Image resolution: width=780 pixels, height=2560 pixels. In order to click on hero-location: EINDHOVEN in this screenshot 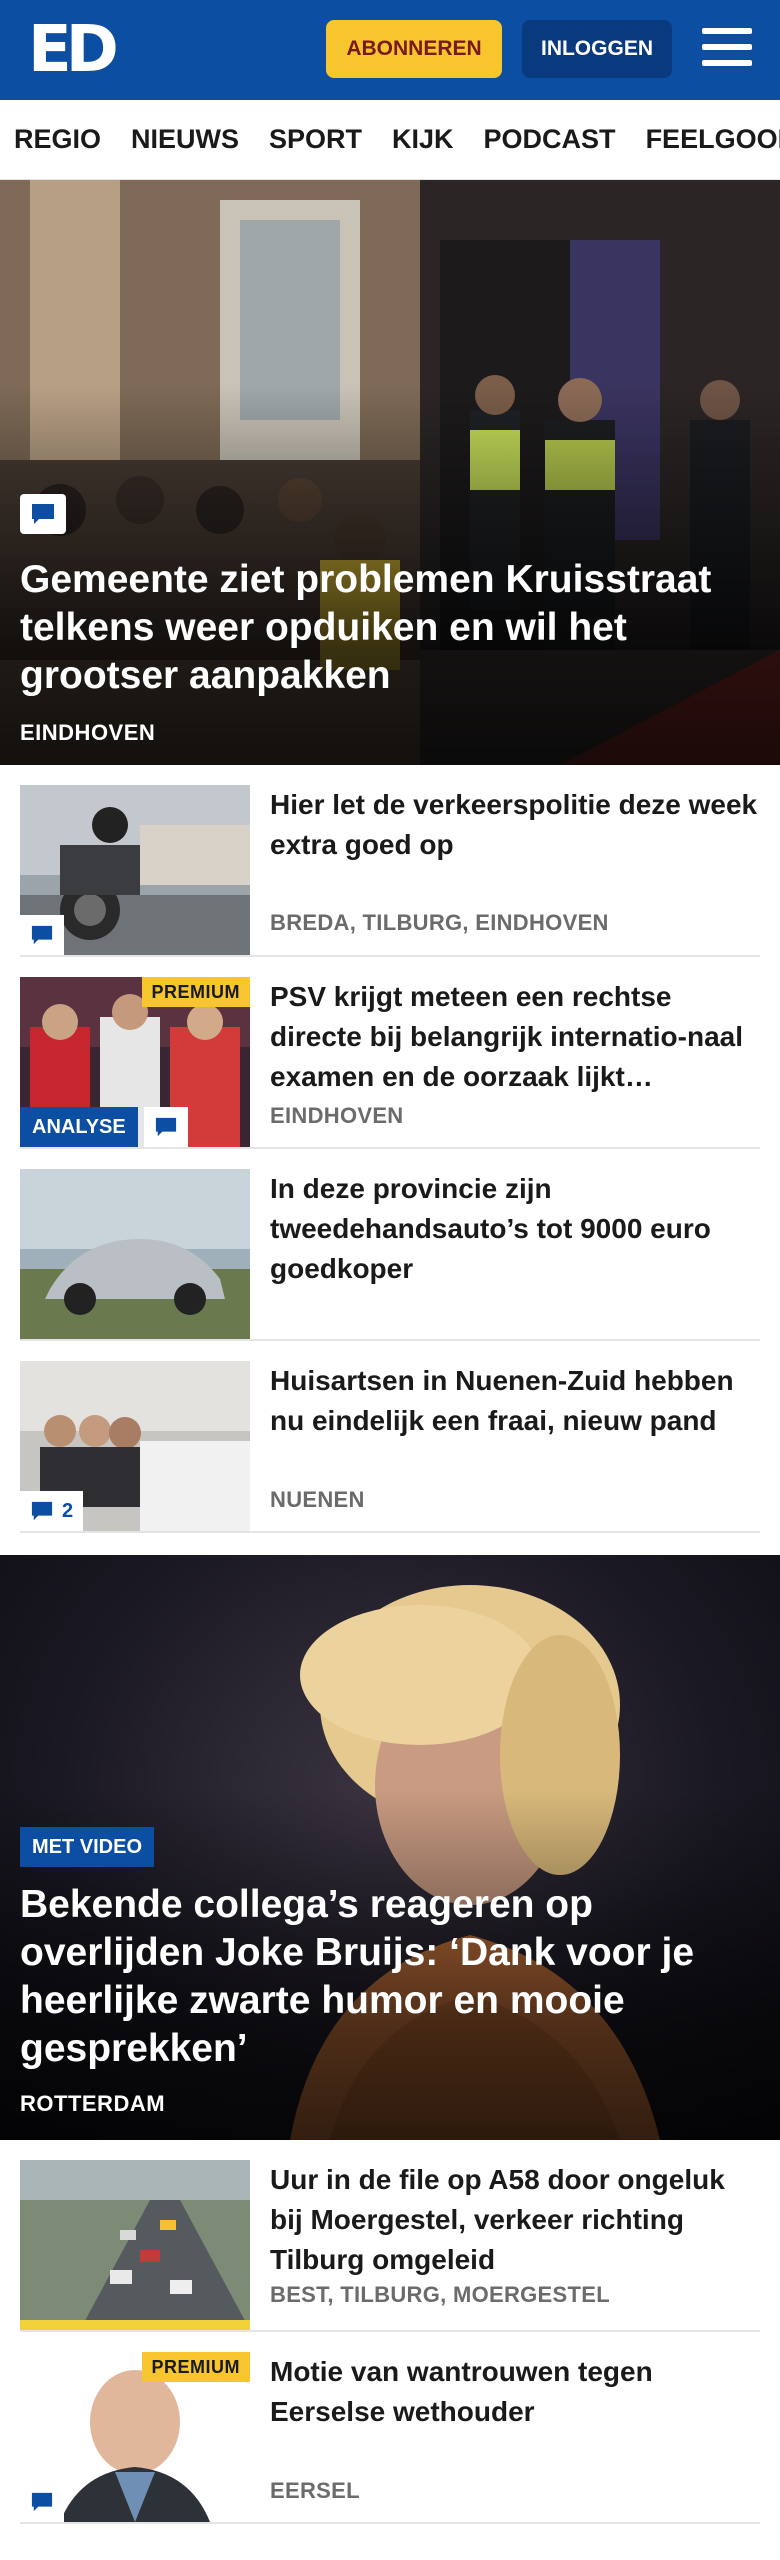, I will do `click(88, 732)`.